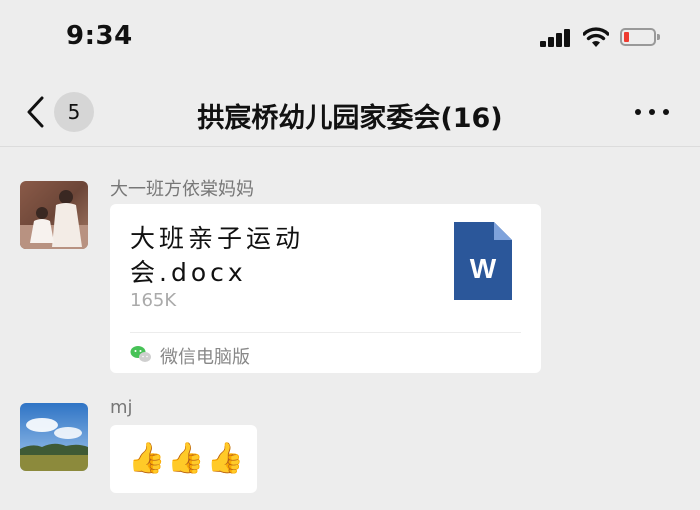 This screenshot has height=510, width=700. I want to click on chat-title: 拱宸桥幼儿园家委会(16), so click(350, 118).